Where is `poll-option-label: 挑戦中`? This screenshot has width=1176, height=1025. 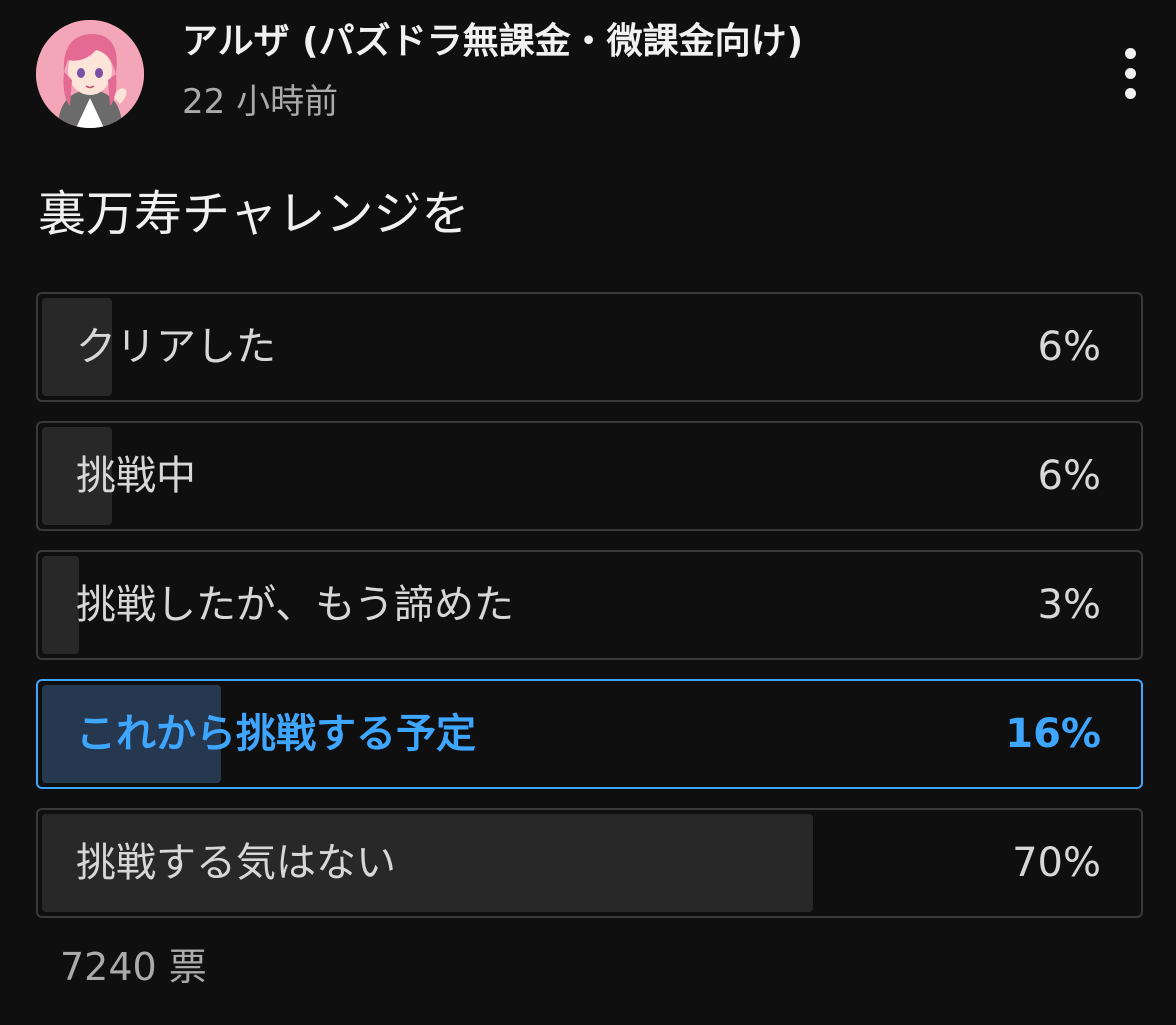
poll-option-label: 挑戦中 is located at coordinates (136, 476).